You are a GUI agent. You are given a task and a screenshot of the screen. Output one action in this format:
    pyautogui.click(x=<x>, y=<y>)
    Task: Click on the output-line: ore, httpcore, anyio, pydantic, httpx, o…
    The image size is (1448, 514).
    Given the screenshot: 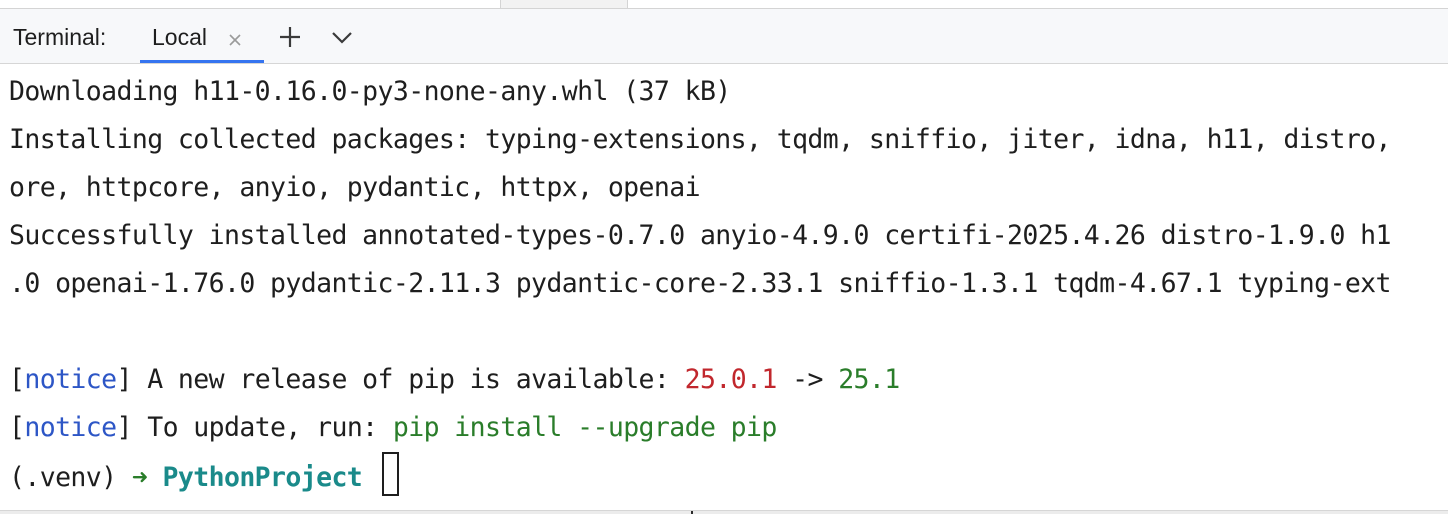 What is the action you would take?
    pyautogui.click(x=355, y=187)
    